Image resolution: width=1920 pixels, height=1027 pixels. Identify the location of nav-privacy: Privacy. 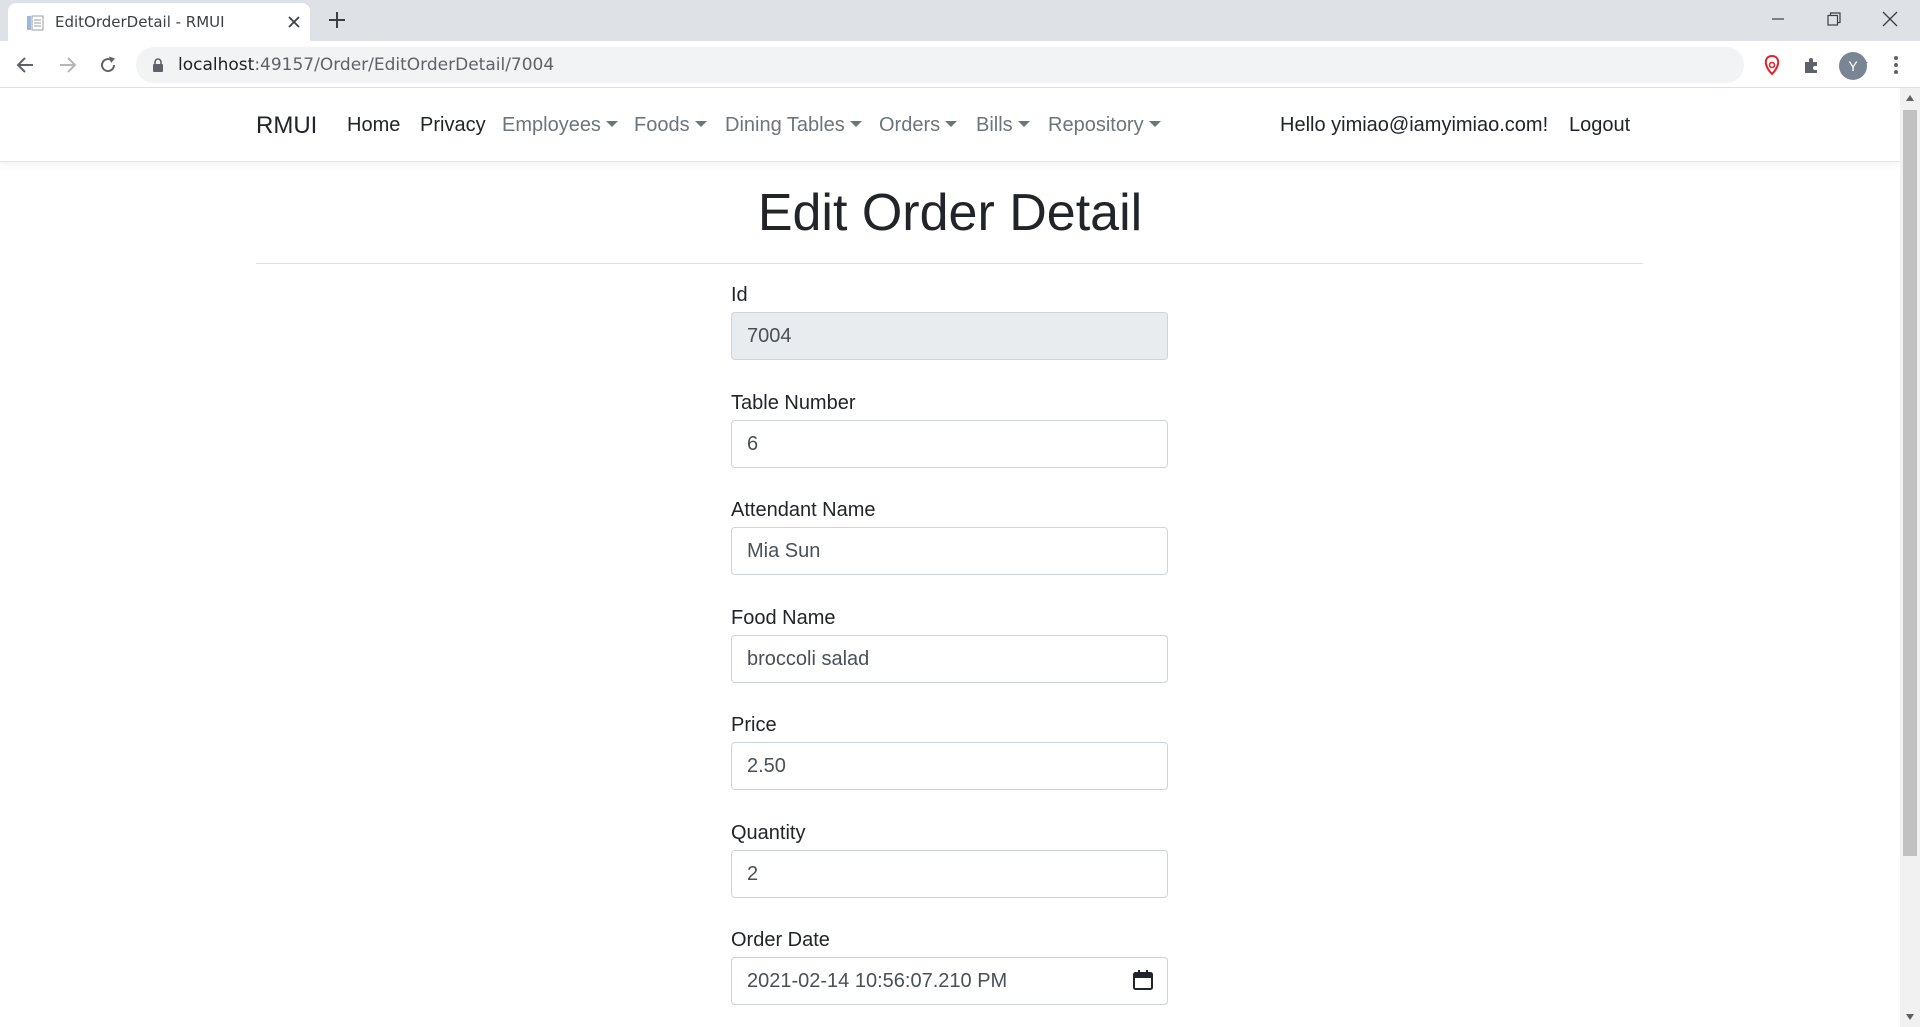
(453, 125).